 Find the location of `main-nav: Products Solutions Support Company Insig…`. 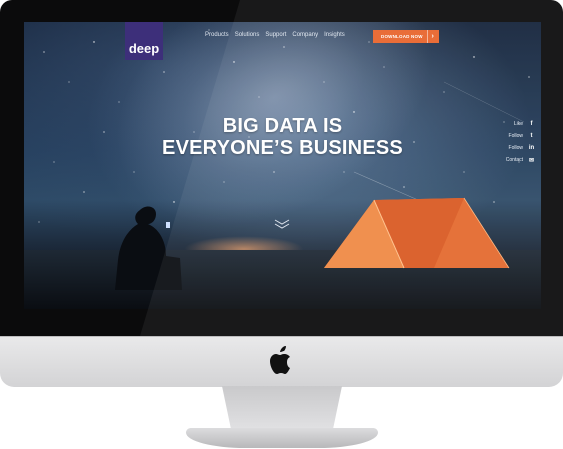

main-nav: Products Solutions Support Company Insig… is located at coordinates (275, 35).